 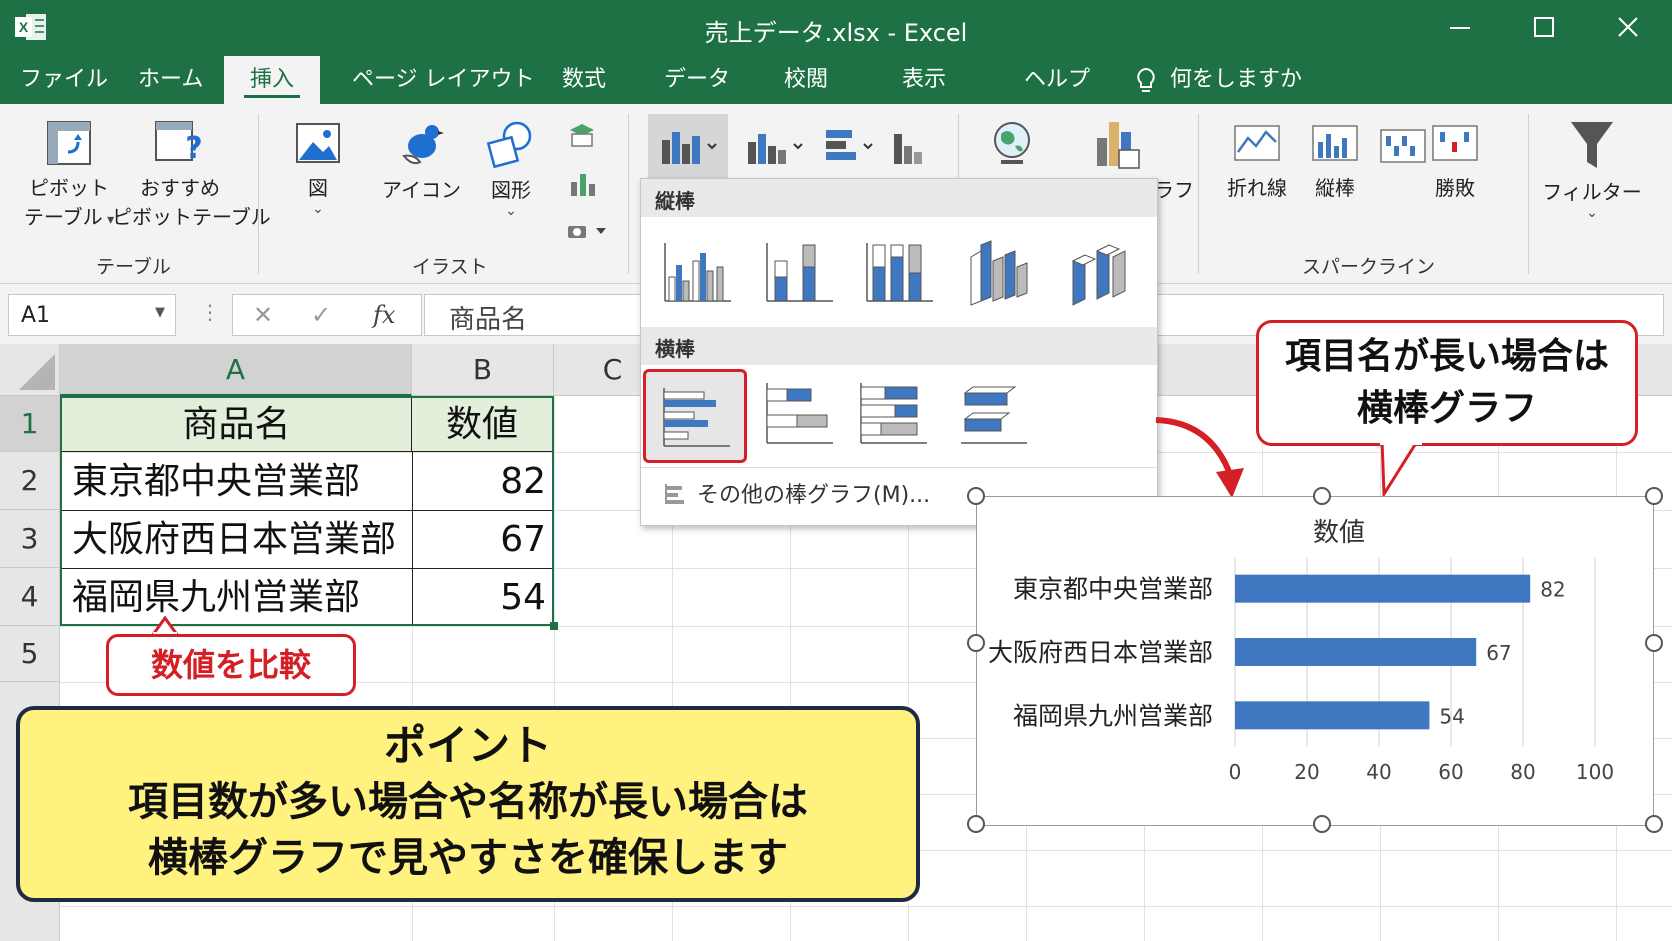 I want to click on shapes-label: 図形, so click(x=511, y=190).